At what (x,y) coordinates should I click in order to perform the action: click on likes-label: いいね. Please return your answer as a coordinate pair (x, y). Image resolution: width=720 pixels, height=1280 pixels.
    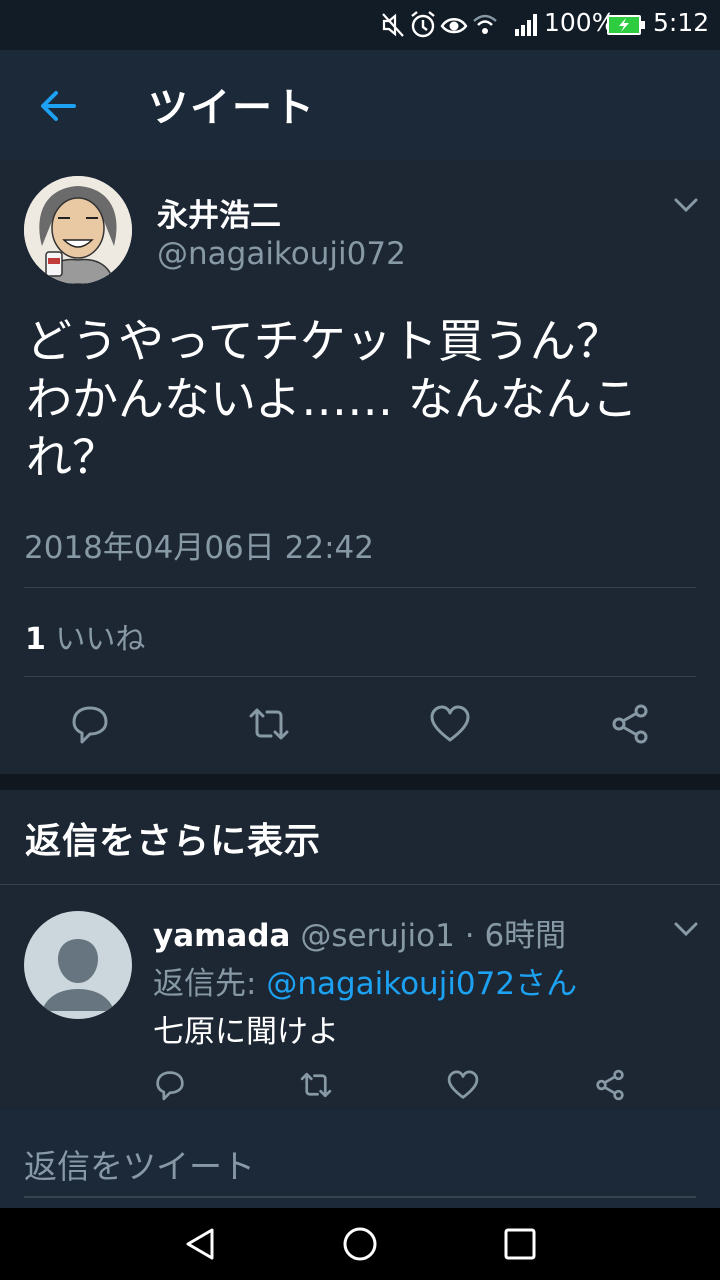
    Looking at the image, I should click on (100, 639).